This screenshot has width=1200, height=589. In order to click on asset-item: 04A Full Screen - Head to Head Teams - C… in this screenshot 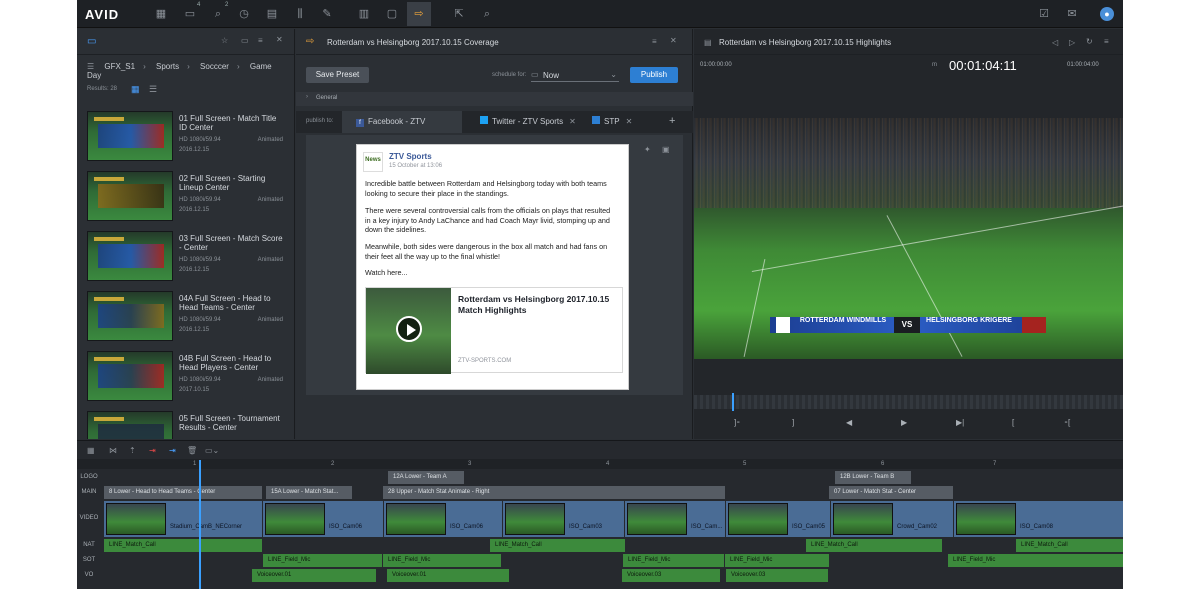, I will do `click(186, 318)`.